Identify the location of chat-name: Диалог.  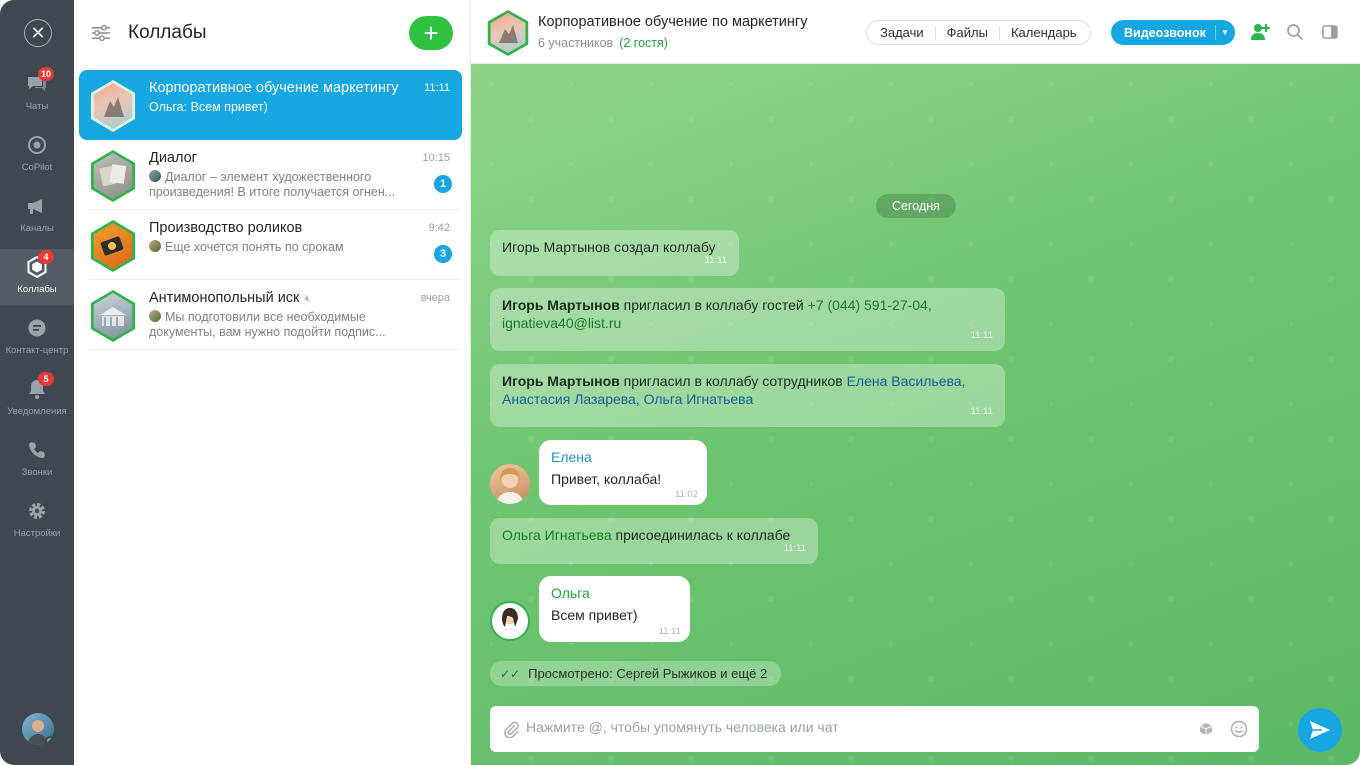
(173, 158).